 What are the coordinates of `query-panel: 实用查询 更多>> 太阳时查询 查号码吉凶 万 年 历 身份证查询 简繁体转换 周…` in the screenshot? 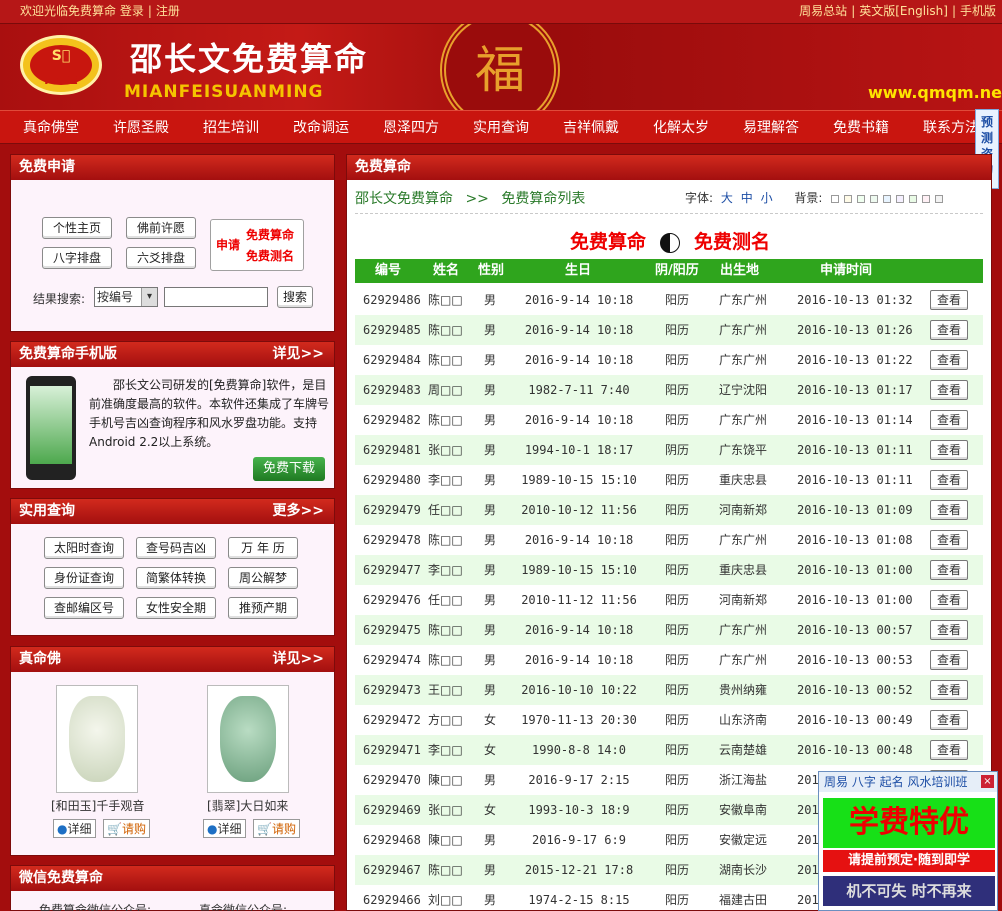 It's located at (172, 567).